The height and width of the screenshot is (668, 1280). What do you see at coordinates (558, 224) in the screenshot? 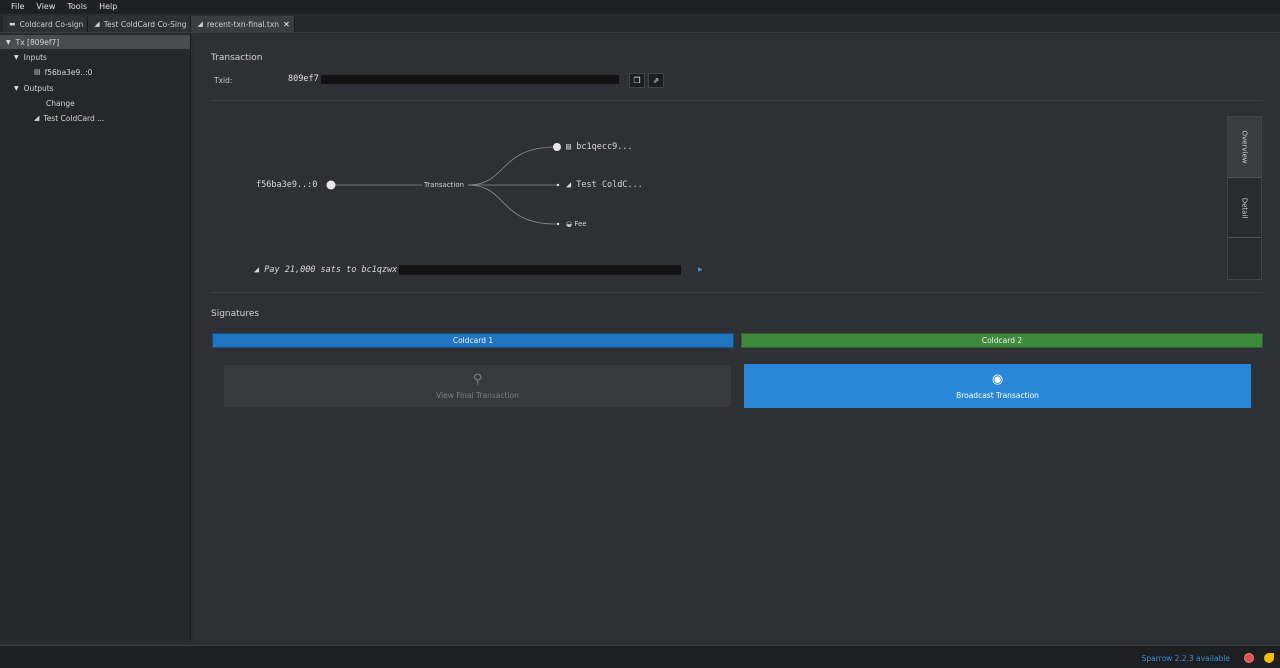
I see `fee-node` at bounding box center [558, 224].